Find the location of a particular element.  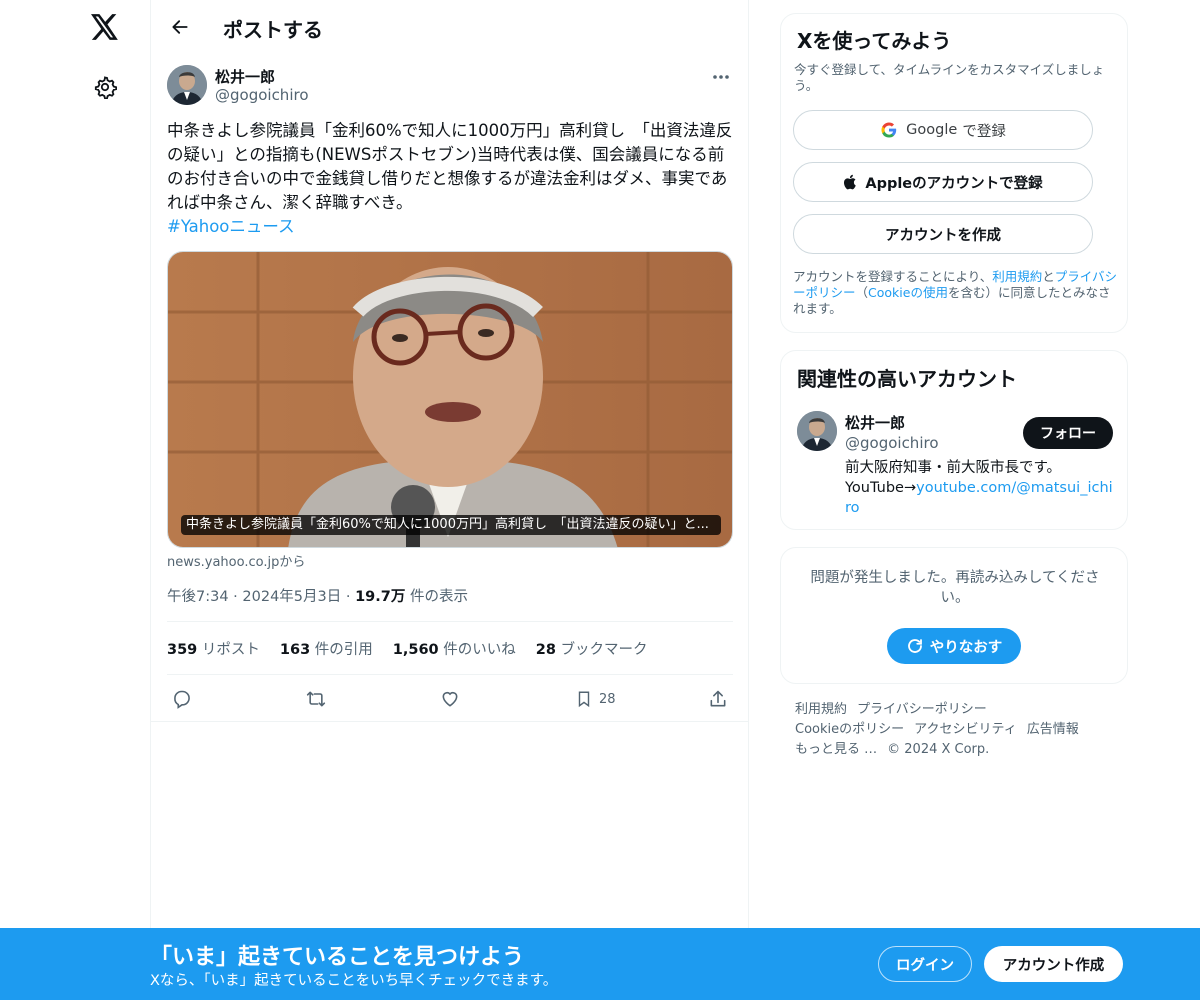

bookmark-count: 28 is located at coordinates (607, 699).